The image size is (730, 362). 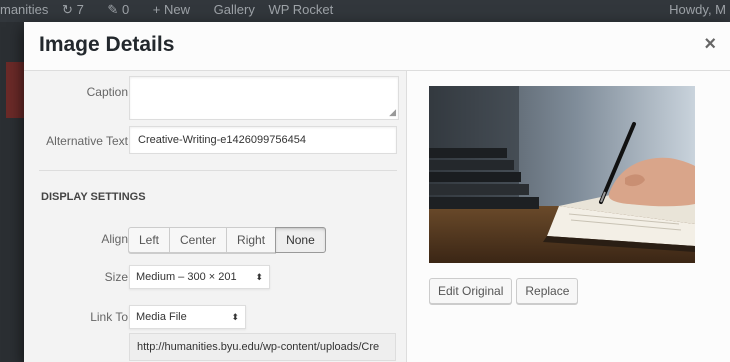 I want to click on divider, so click(x=218, y=170).